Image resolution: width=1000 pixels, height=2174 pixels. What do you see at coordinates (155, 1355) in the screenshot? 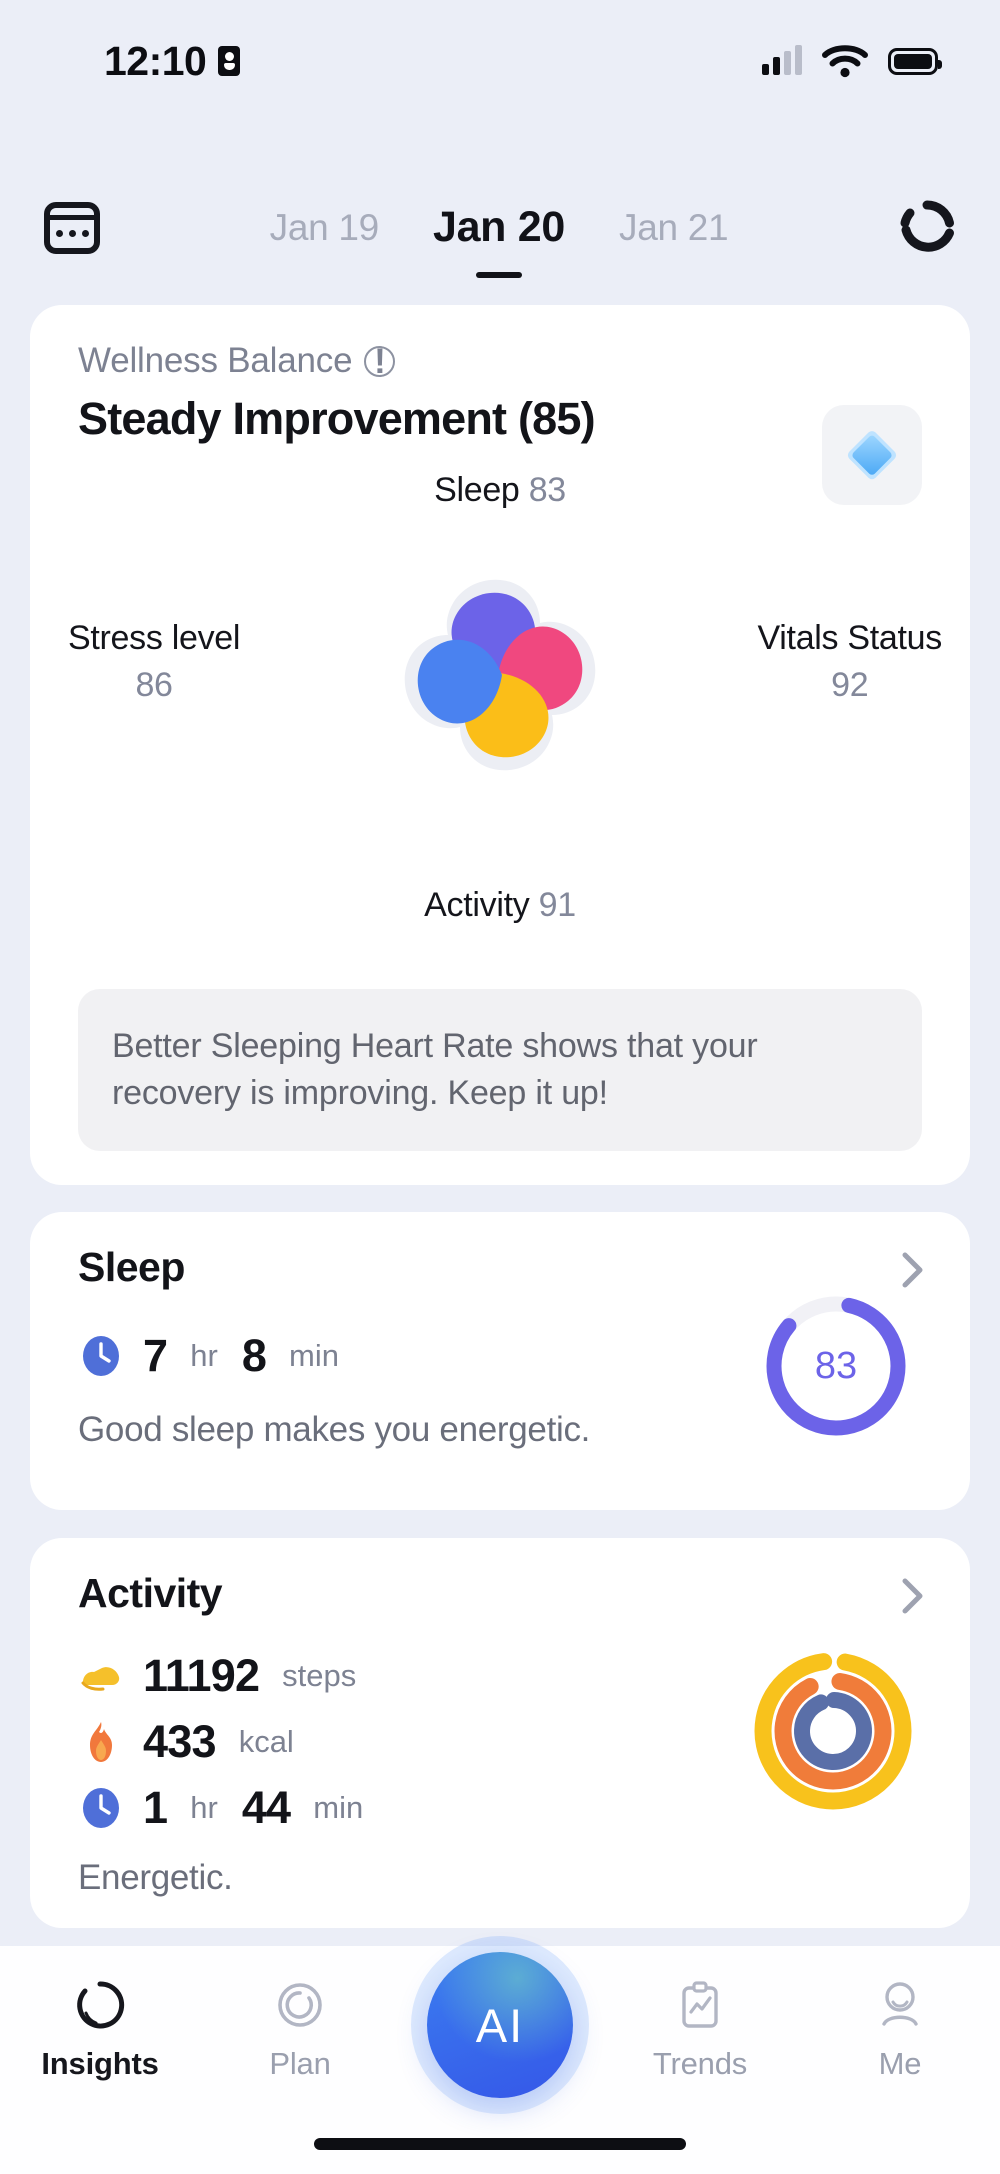
I see `sleep-hours-value: 7` at bounding box center [155, 1355].